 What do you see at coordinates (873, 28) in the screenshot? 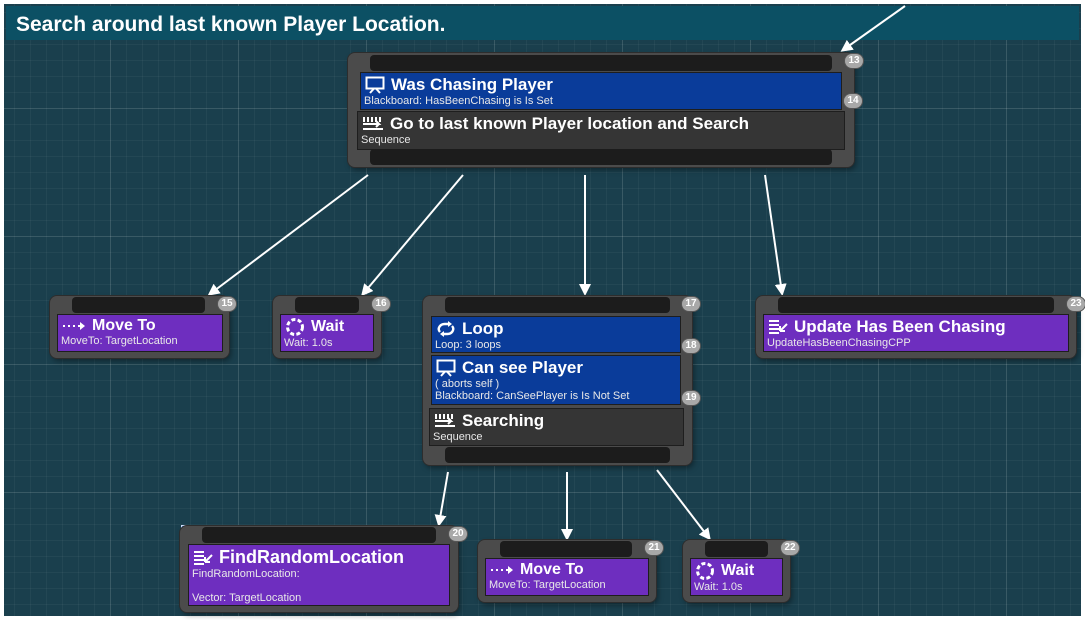
I see `edge-parent-to-root` at bounding box center [873, 28].